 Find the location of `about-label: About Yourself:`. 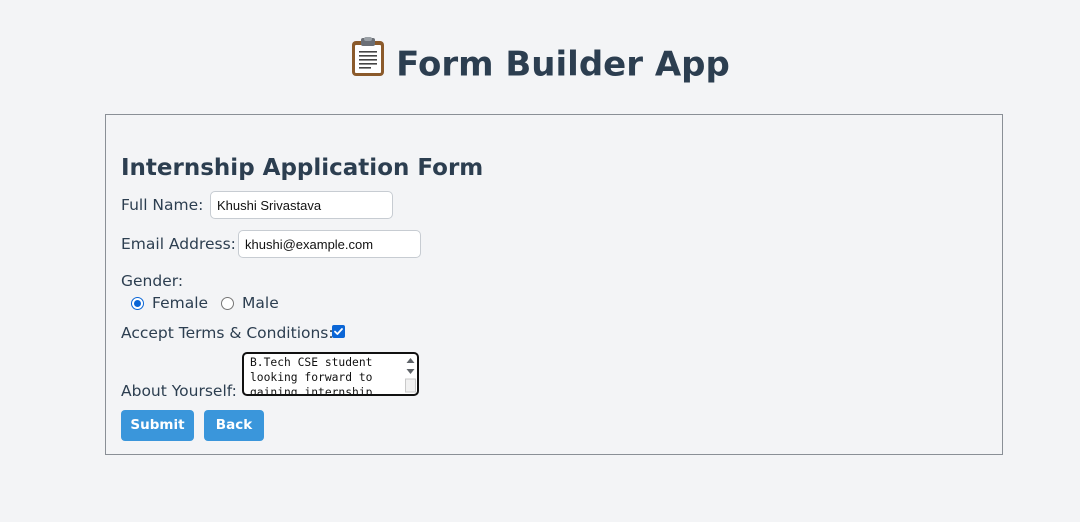

about-label: About Yourself: is located at coordinates (179, 391).